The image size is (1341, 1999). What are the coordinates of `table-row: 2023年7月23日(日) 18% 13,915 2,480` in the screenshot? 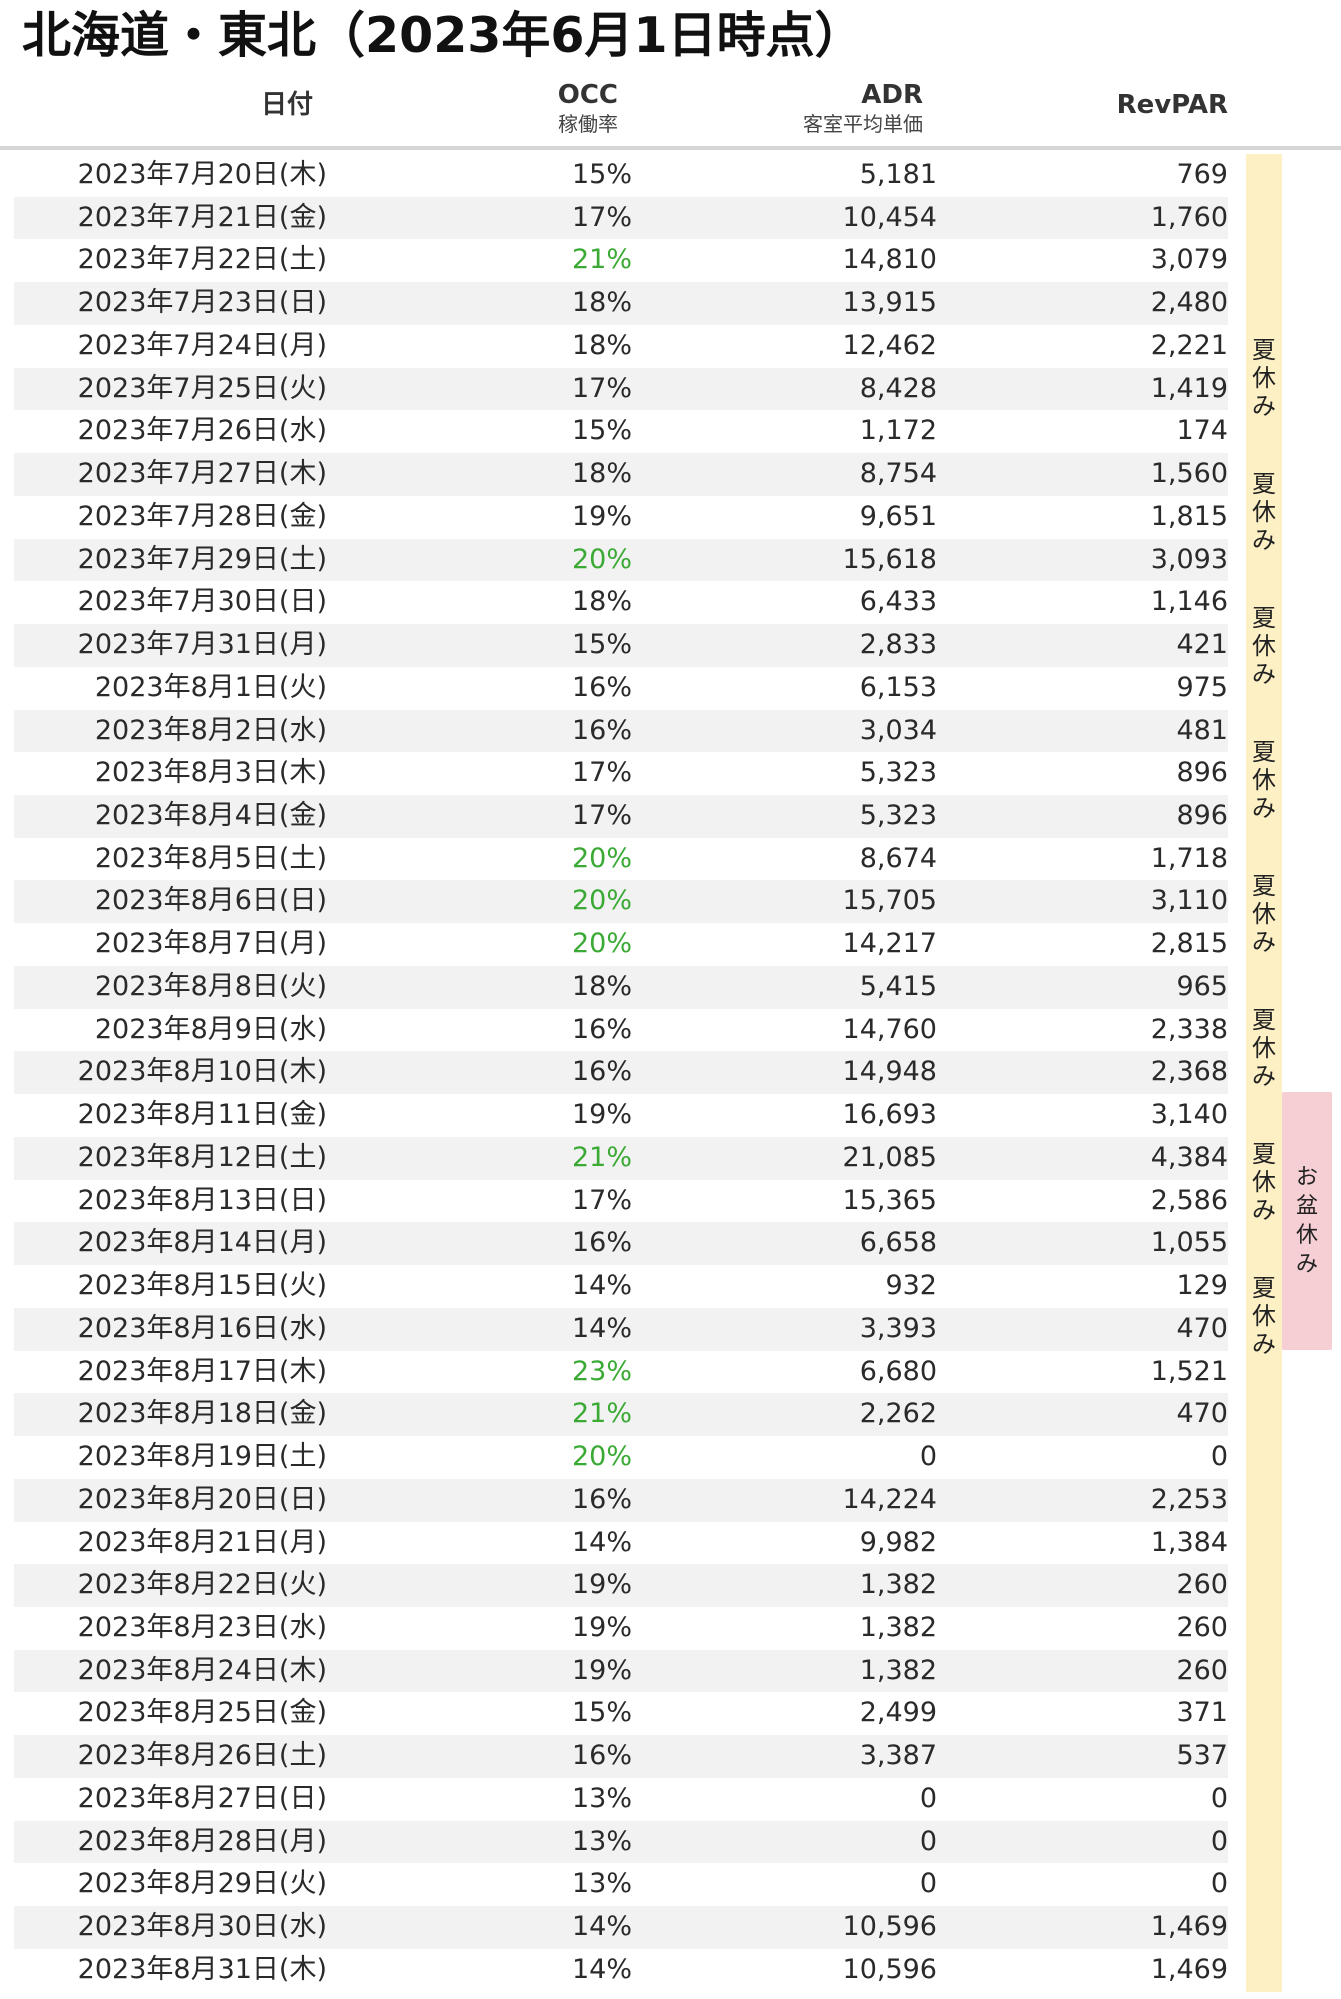 It's located at (621, 303).